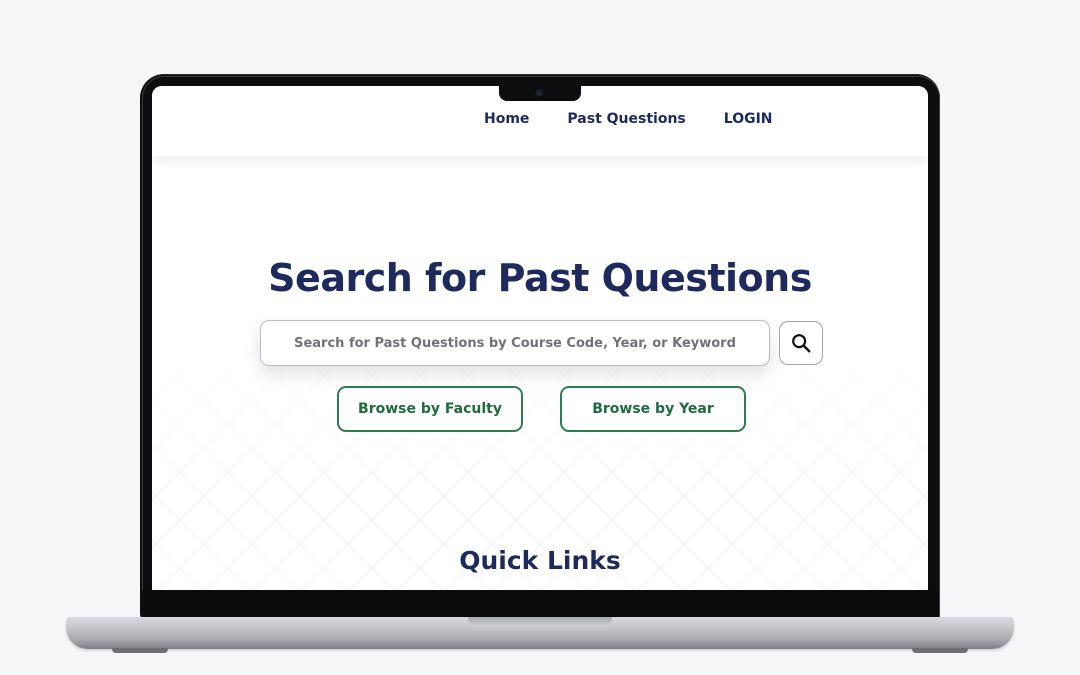  What do you see at coordinates (540, 278) in the screenshot?
I see `hero-title: Search for Past Questions` at bounding box center [540, 278].